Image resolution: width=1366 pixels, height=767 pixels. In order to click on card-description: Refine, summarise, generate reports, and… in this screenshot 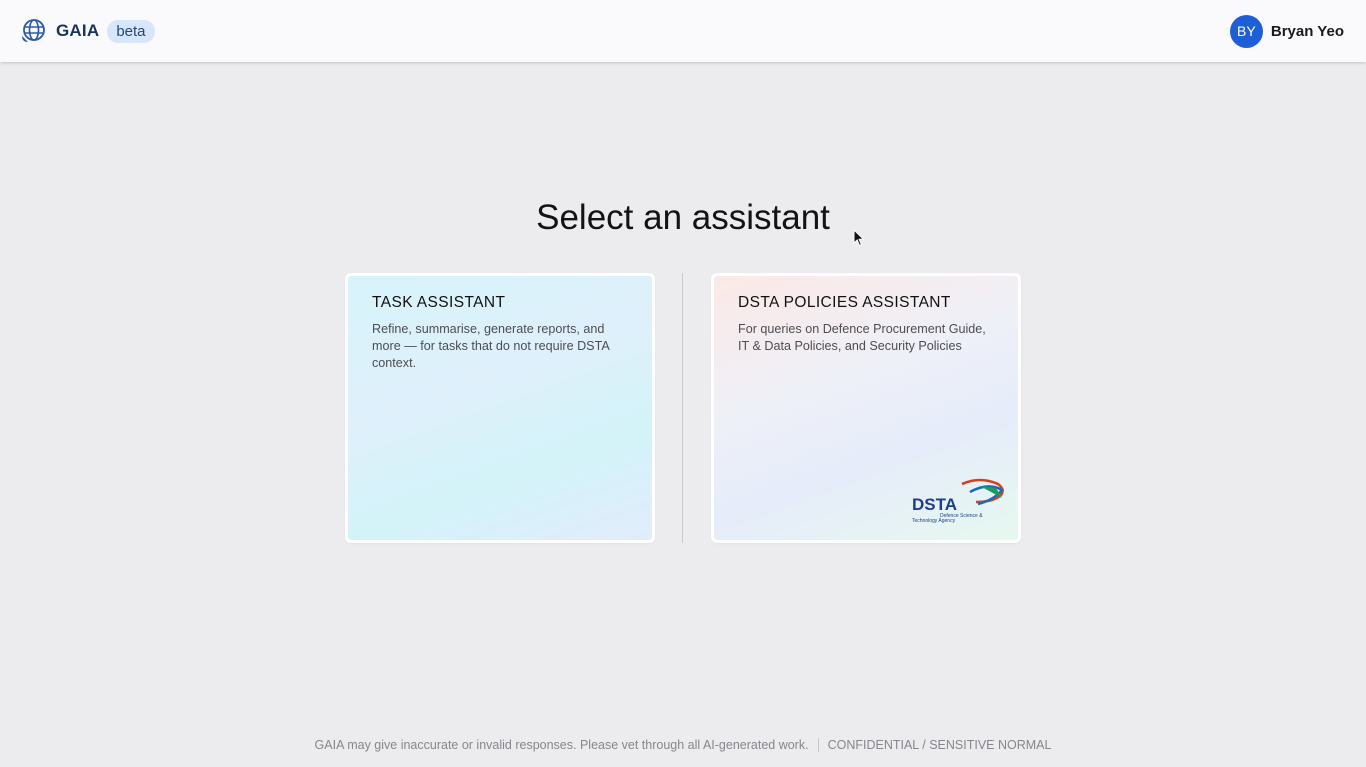, I will do `click(491, 346)`.